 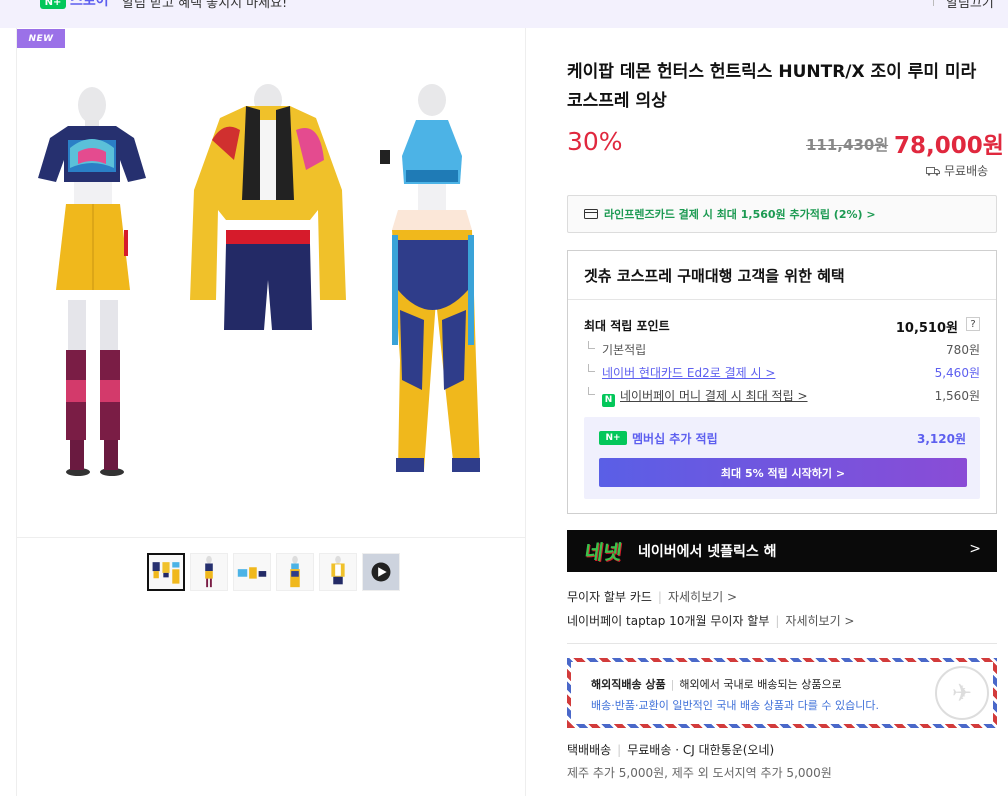 I want to click on product-title: 케이팝 데몬 헌터스 헌트릭스 HUNTR/X 조이 루미 미라 코스프레 의상, so click(x=772, y=86).